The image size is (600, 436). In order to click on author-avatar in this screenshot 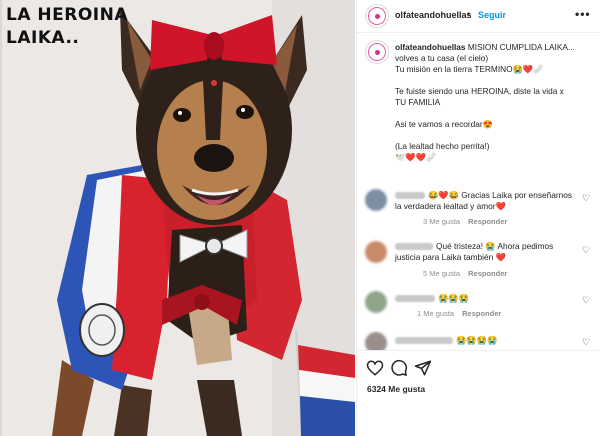, I will do `click(377, 16)`.